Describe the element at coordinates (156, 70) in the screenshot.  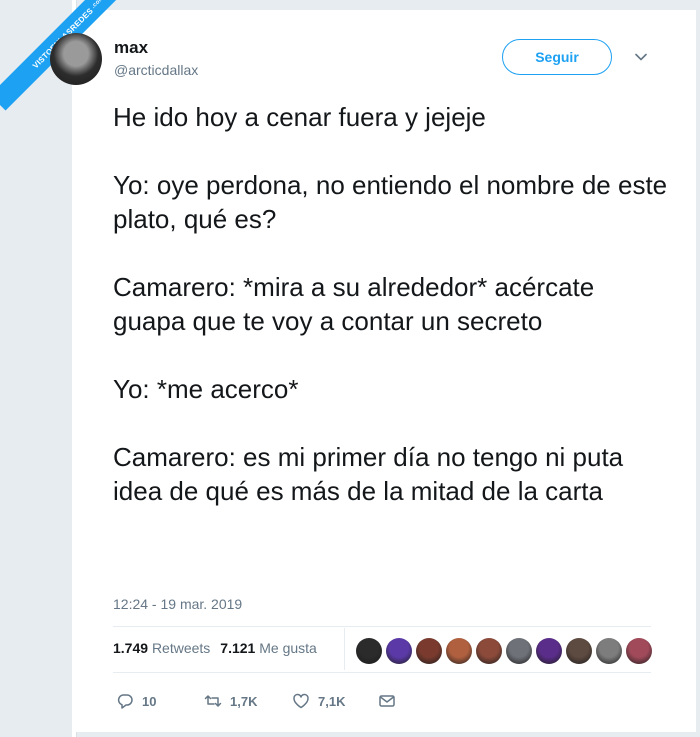
I see `user-handle: @arcticdallax` at that location.